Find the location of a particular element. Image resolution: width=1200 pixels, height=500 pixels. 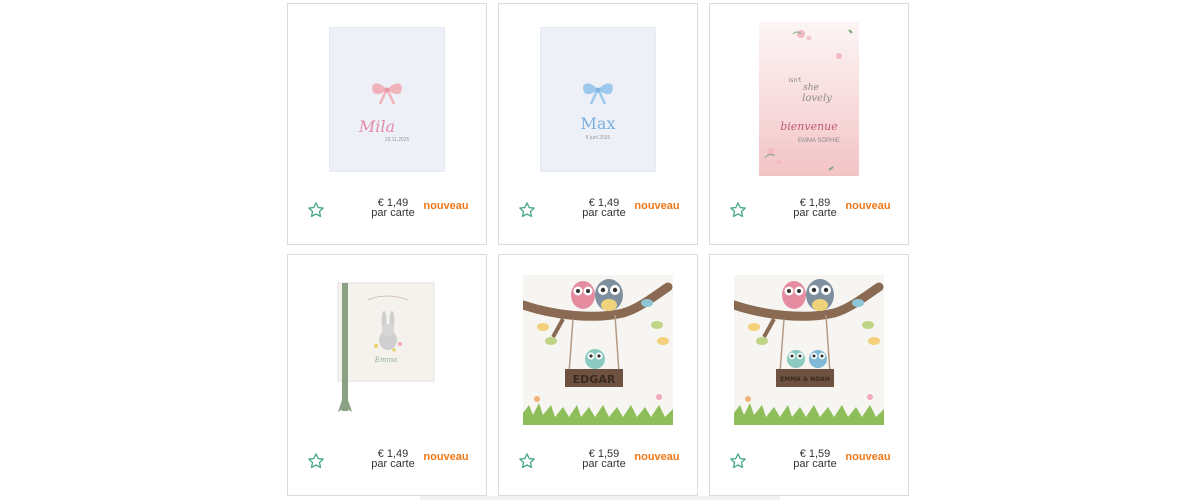

product-card: Max 8 juni 2025 € 1,49 par carte nouveau is located at coordinates (598, 124).